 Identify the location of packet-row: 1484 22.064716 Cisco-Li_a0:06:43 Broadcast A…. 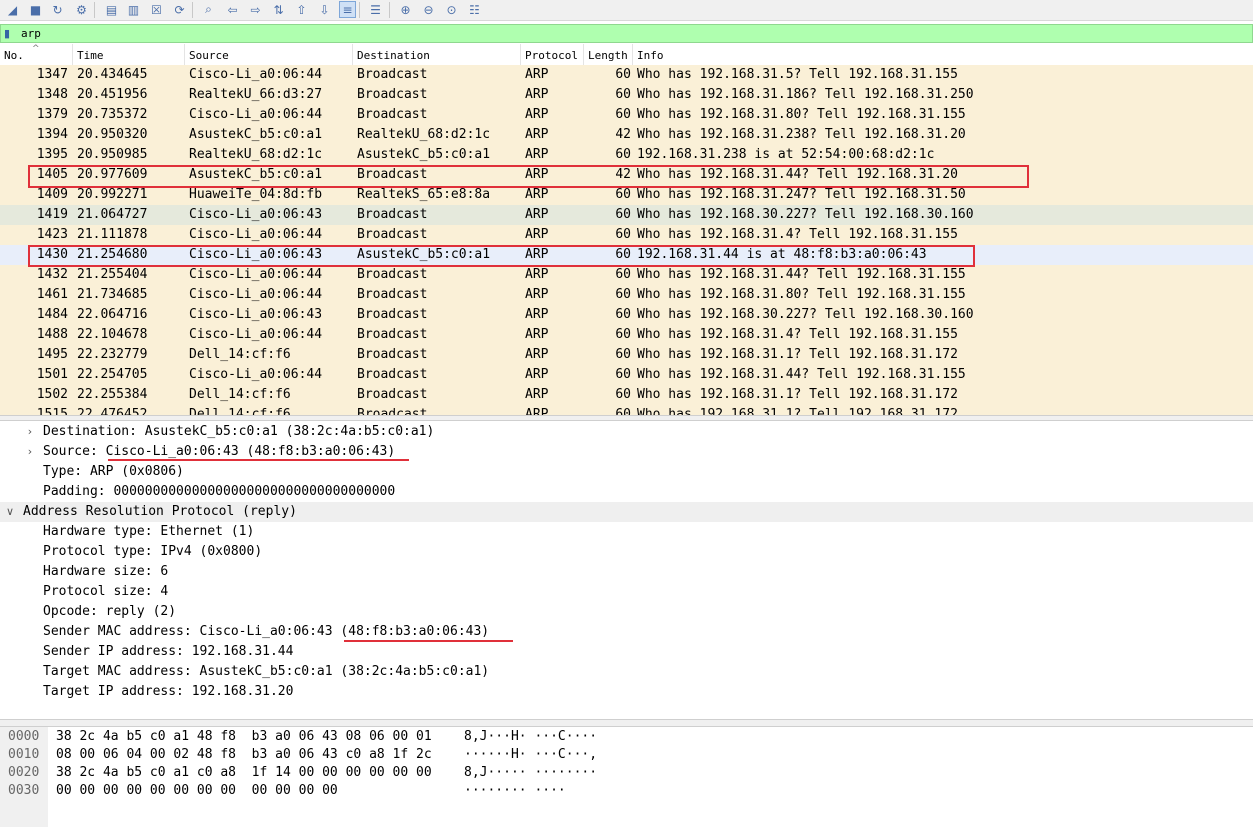
(626, 315).